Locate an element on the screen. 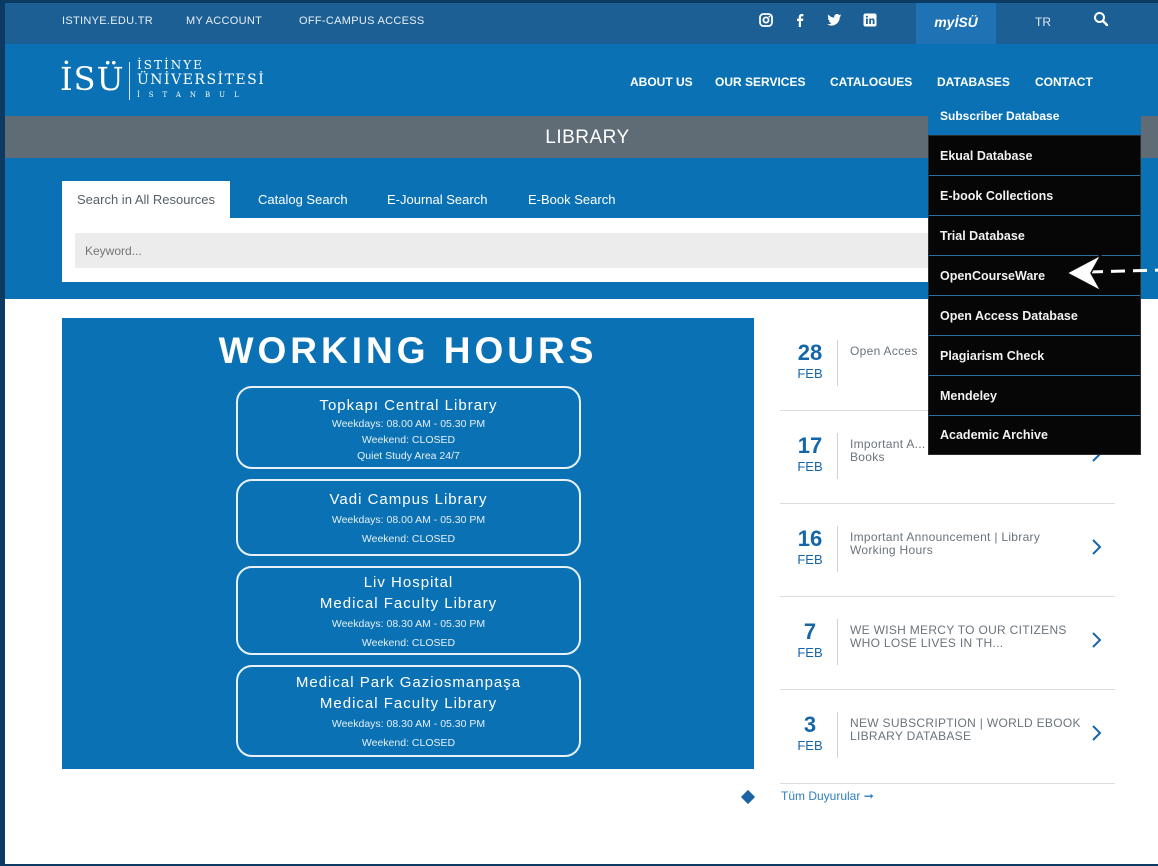  library-name: Vadi Campus Library is located at coordinates (408, 499).